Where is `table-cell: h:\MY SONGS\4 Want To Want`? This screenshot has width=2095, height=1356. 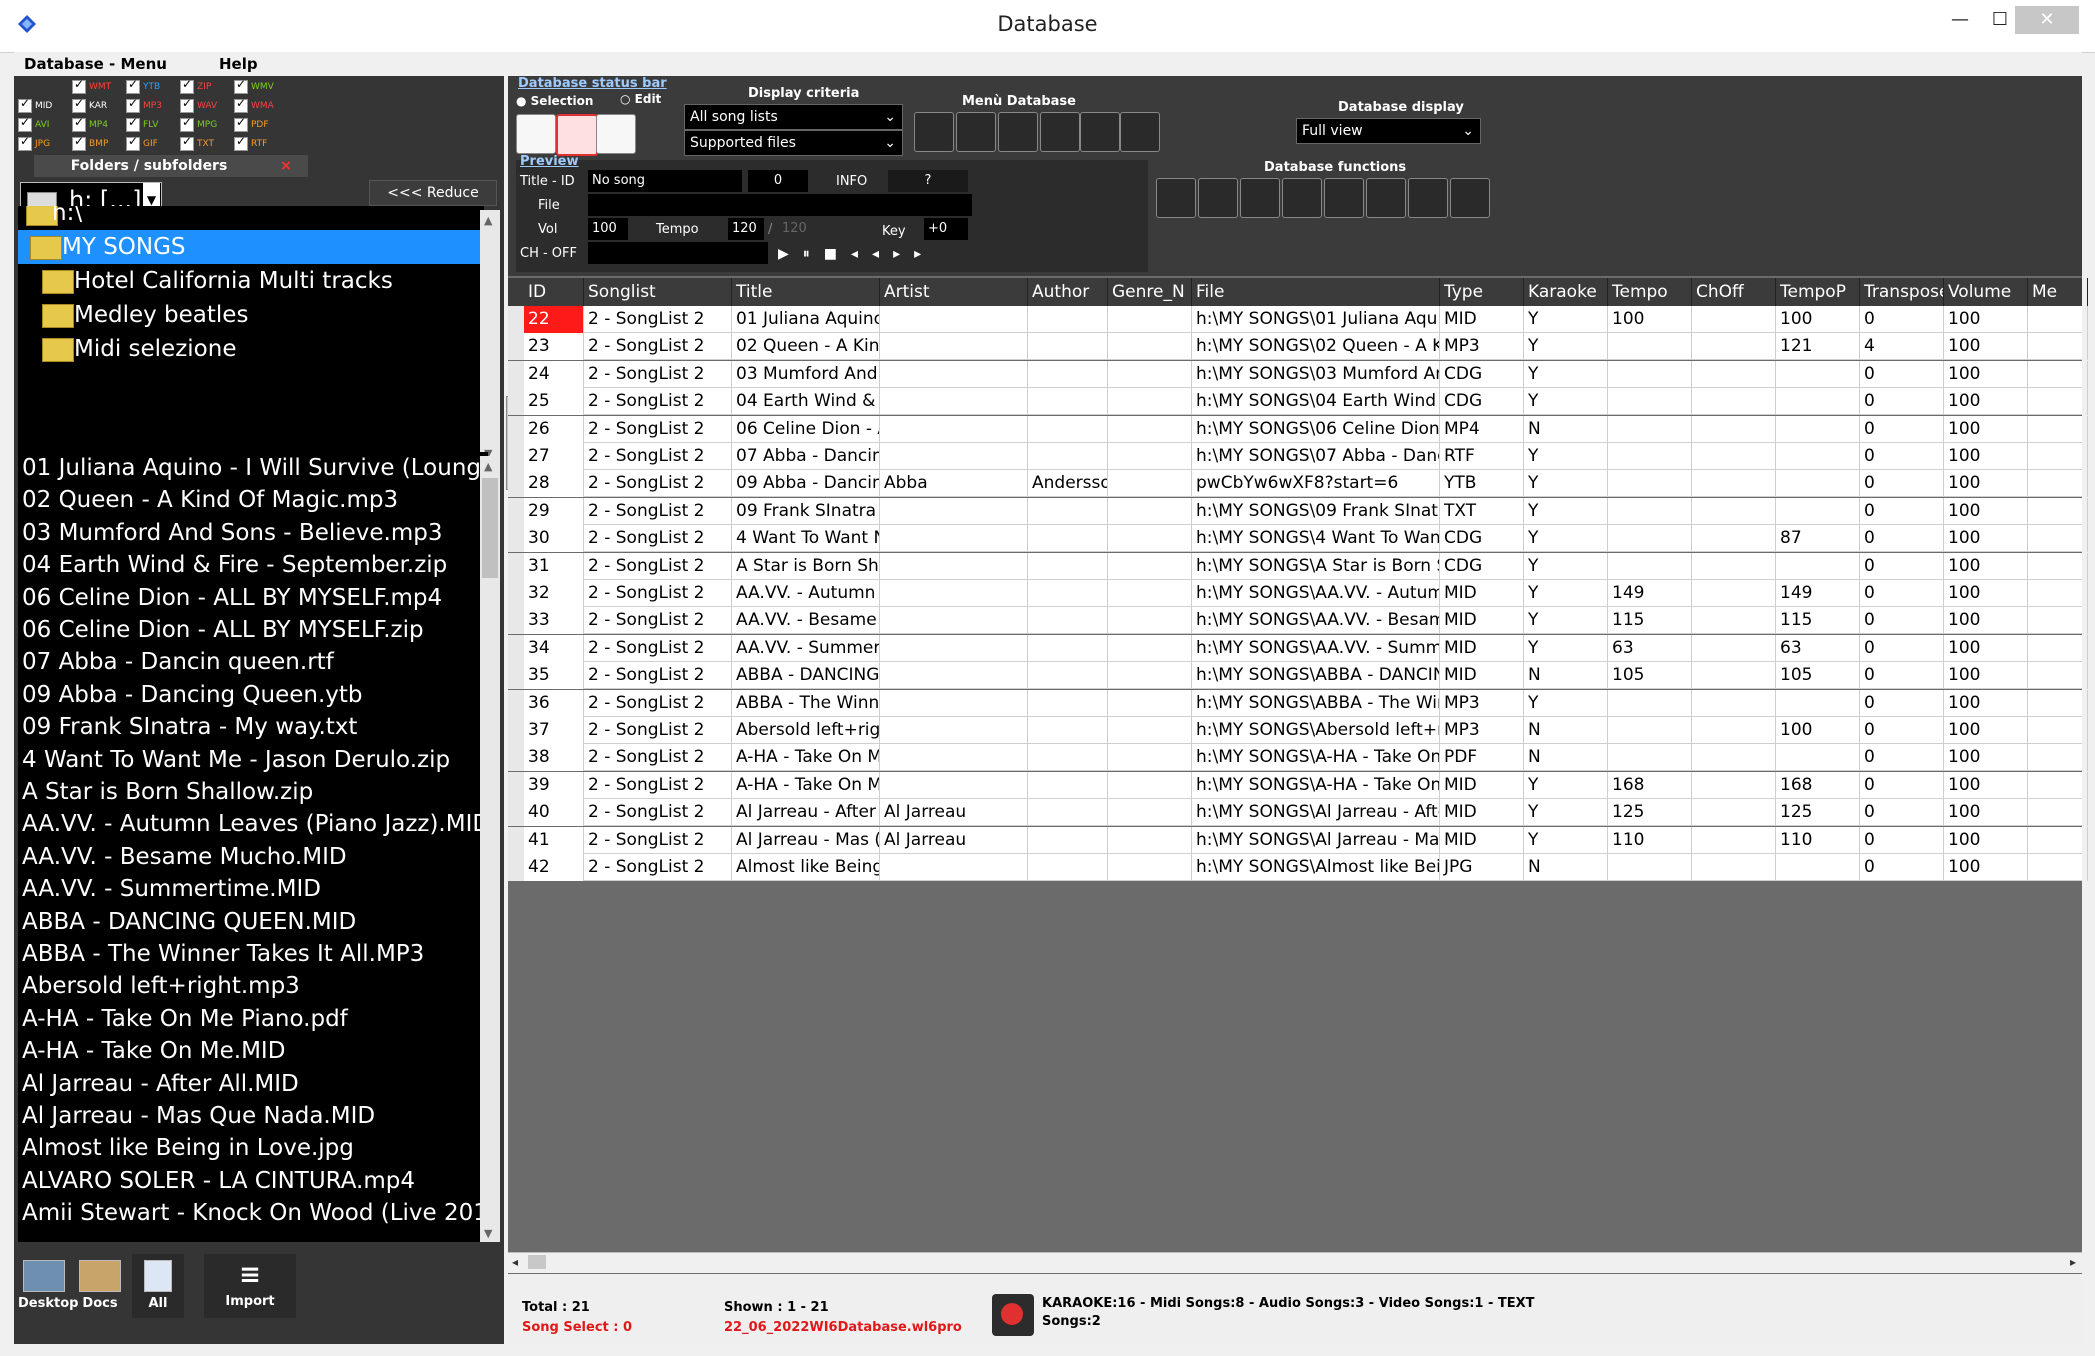 table-cell: h:\MY SONGS\4 Want To Want is located at coordinates (1316, 539).